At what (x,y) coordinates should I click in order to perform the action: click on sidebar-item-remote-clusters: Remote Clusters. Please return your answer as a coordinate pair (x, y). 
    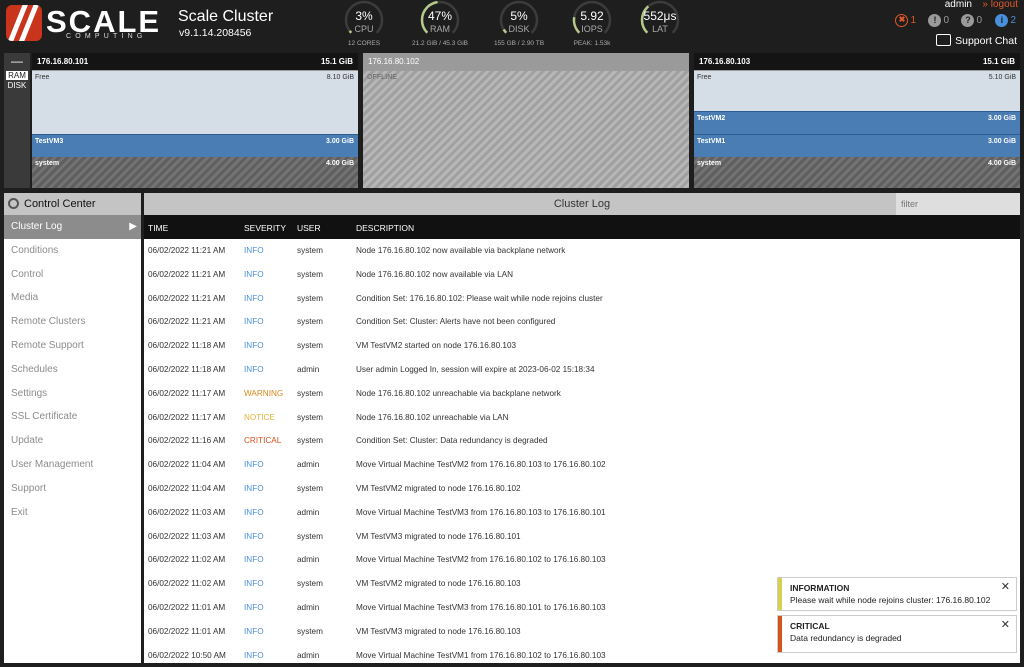
    Looking at the image, I should click on (72, 322).